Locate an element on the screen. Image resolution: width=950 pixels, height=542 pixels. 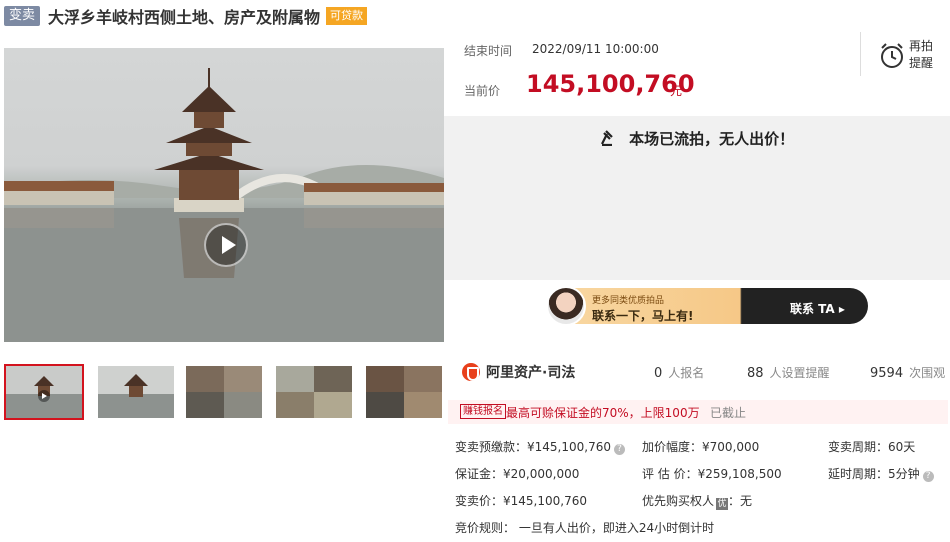
bidding-rule: 竞价规则： 一旦有人出价，即进入24小时倒计时 is located at coordinates (585, 528).